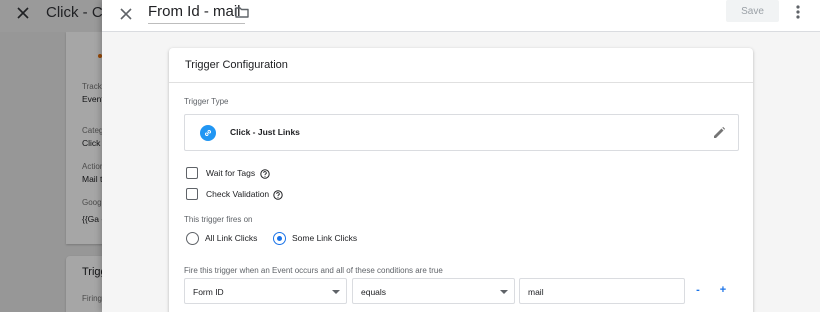 The height and width of the screenshot is (312, 820). I want to click on trigger-type-name: Click - Just Links, so click(265, 132).